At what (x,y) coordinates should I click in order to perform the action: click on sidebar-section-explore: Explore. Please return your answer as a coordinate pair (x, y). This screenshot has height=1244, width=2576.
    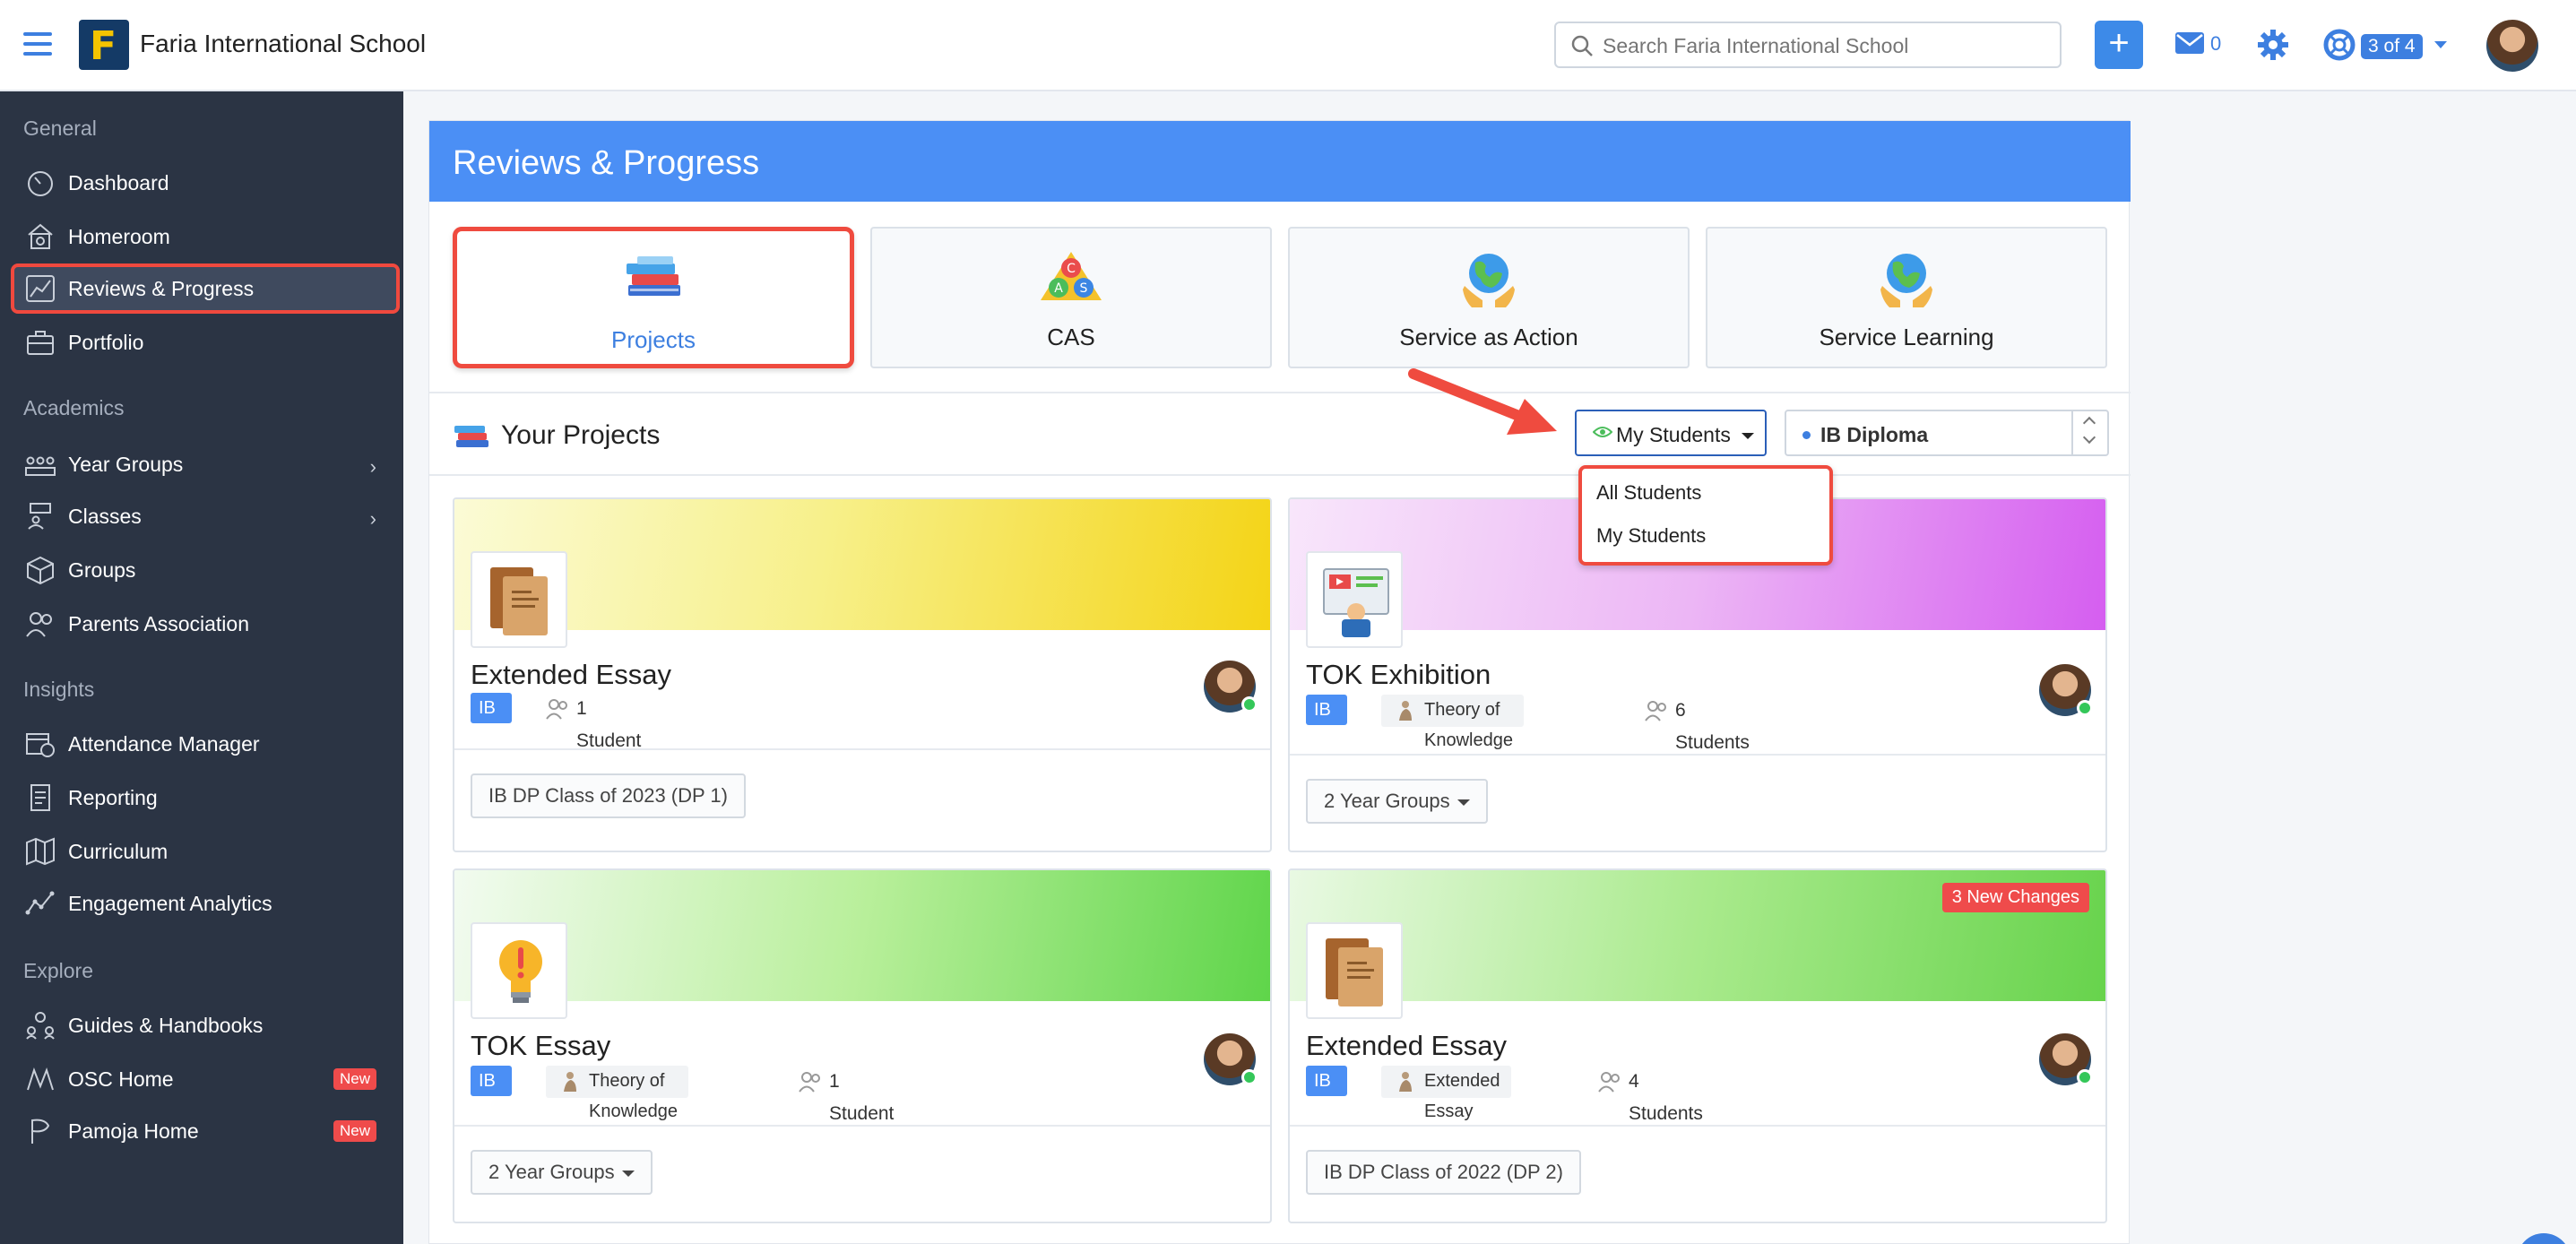
    Looking at the image, I should click on (58, 970).